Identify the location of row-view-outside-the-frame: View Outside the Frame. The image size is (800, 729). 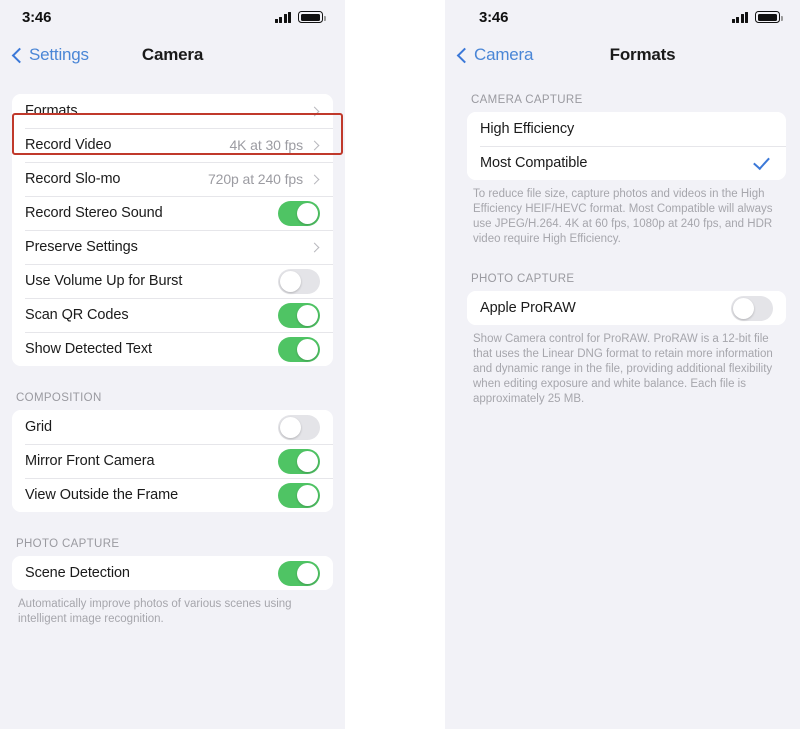
(172, 495).